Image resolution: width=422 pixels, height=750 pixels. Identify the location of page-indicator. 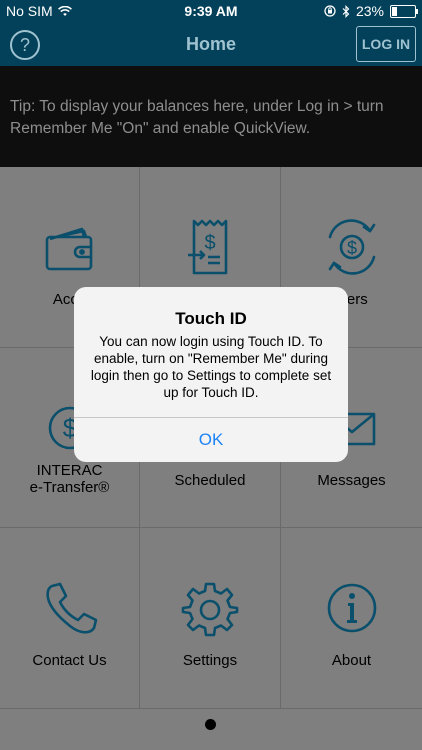
(211, 729).